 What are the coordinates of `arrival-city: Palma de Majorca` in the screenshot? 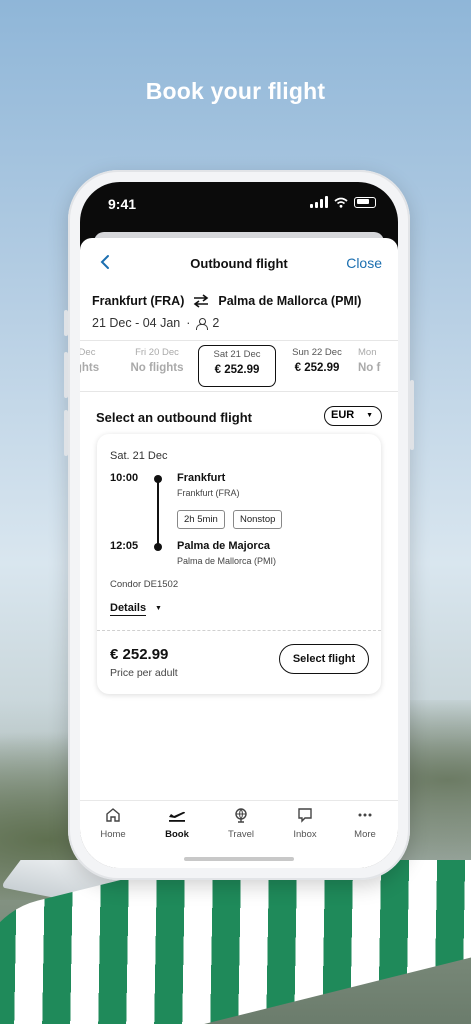 It's located at (223, 546).